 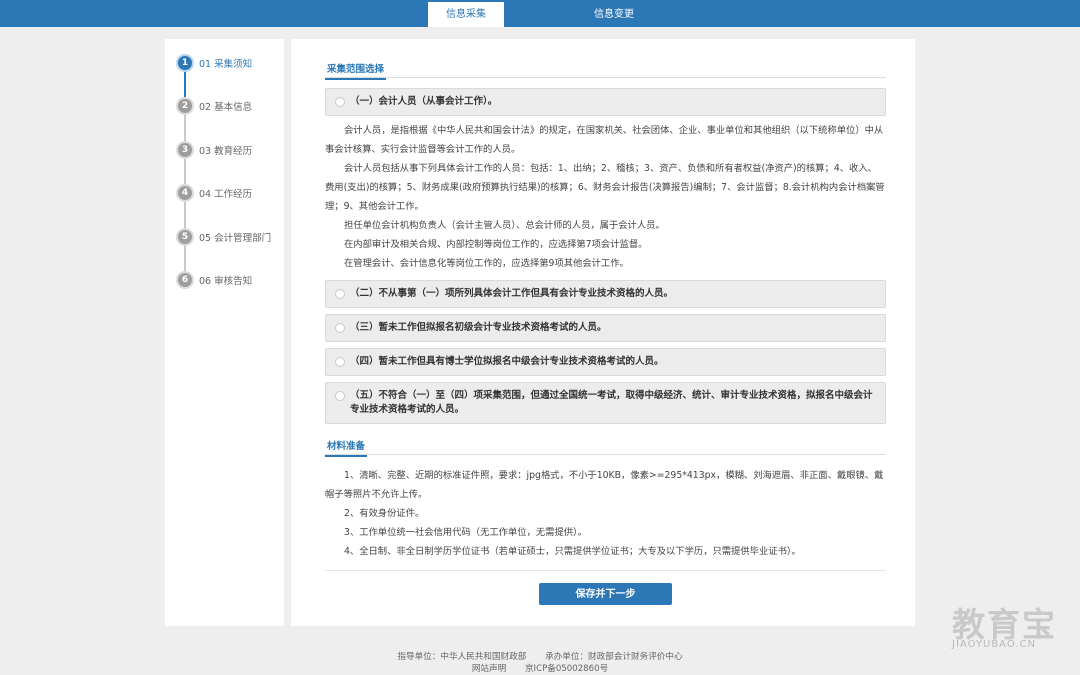 What do you see at coordinates (226, 107) in the screenshot?
I see `step-label: 02 基本信息` at bounding box center [226, 107].